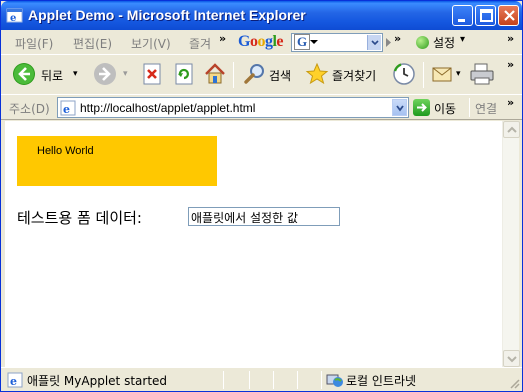 This screenshot has height=392, width=523. What do you see at coordinates (261, 41) in the screenshot?
I see `google-logo: Google` at bounding box center [261, 41].